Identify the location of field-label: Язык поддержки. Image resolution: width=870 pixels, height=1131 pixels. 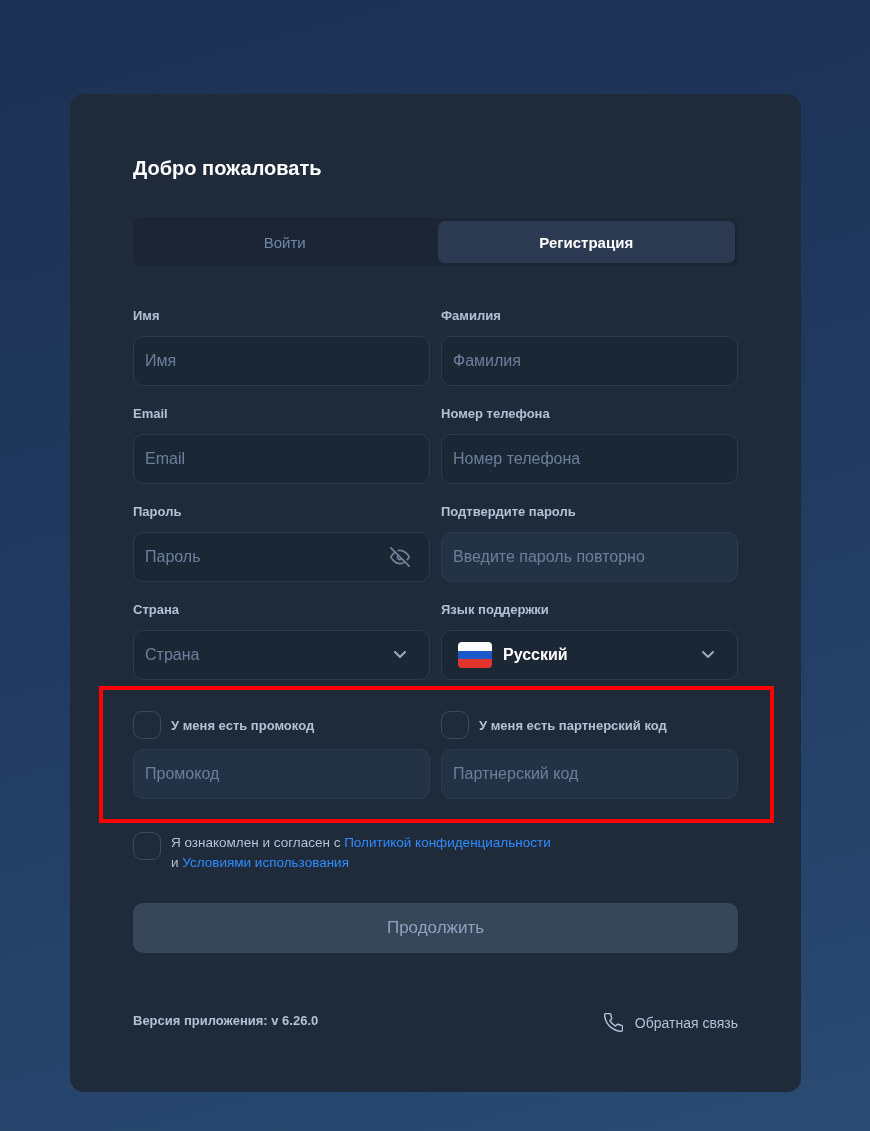
(495, 610).